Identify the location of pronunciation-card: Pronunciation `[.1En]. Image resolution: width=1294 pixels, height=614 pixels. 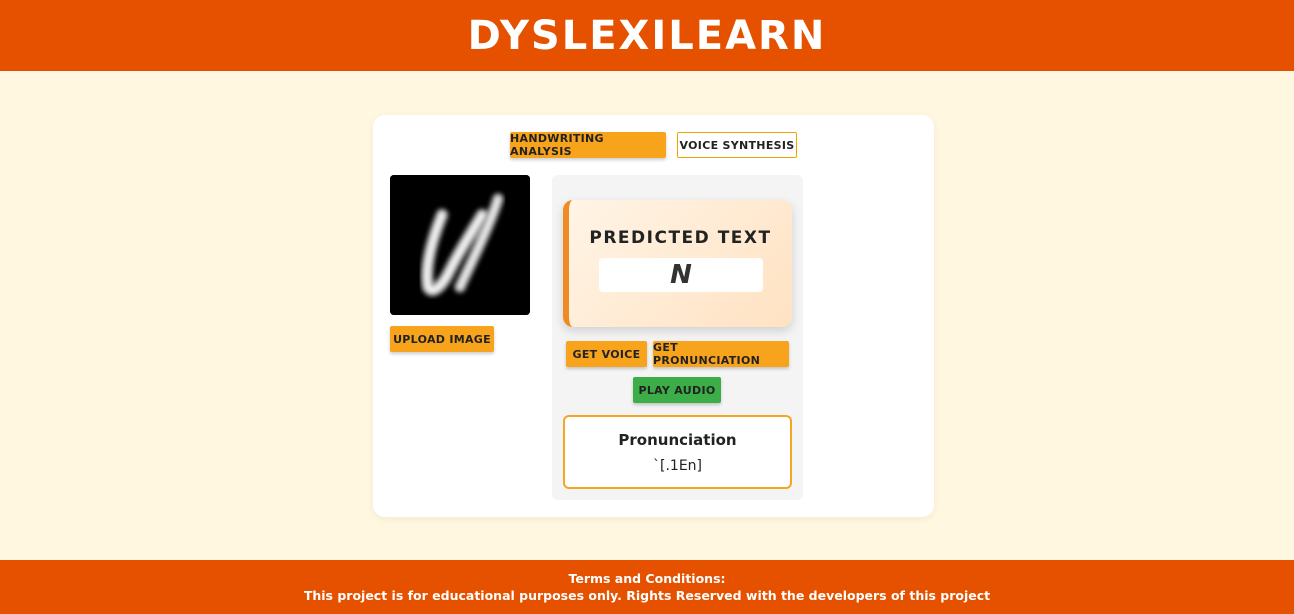
(677, 452).